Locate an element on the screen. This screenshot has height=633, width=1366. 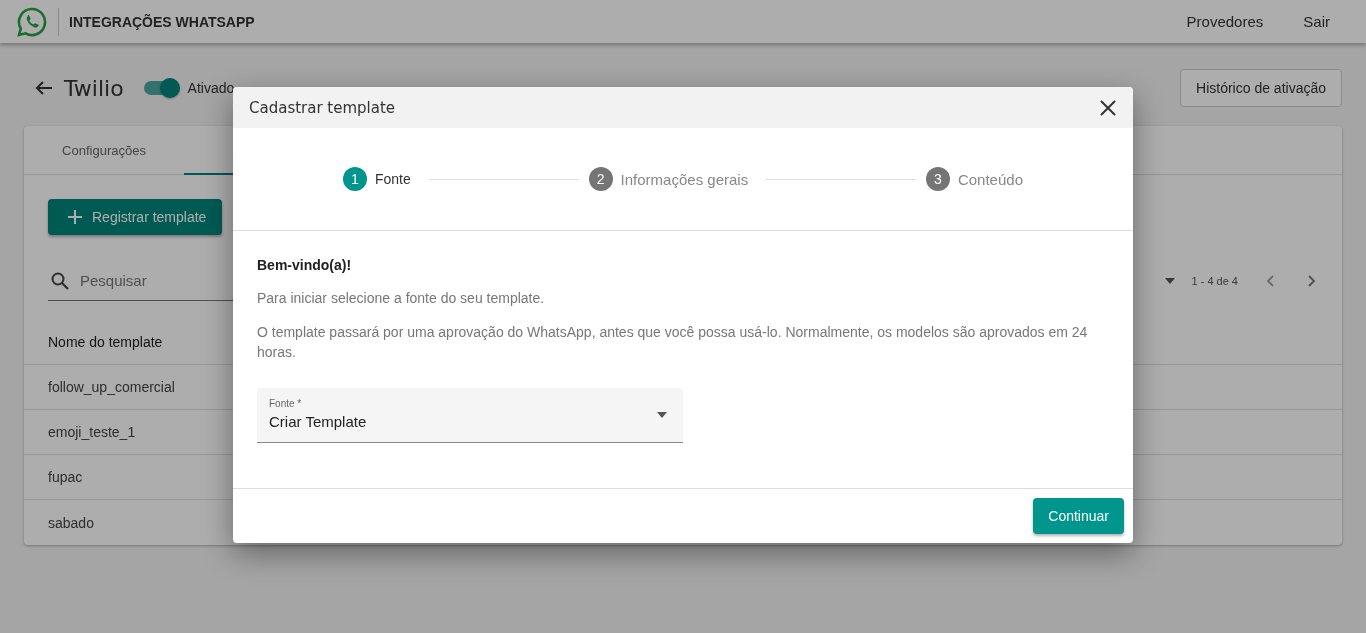
page-title: Twilio is located at coordinates (94, 88).